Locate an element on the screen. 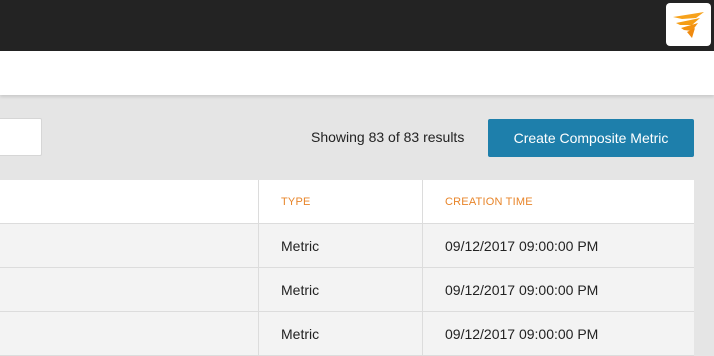 This screenshot has width=714, height=356. create-composite-metric-button: Create Composite Metric is located at coordinates (591, 138).